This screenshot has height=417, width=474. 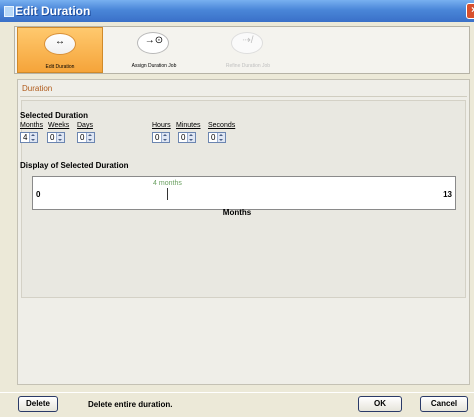 I want to click on arrow-to-node-icon: →⊙, so click(x=154, y=40).